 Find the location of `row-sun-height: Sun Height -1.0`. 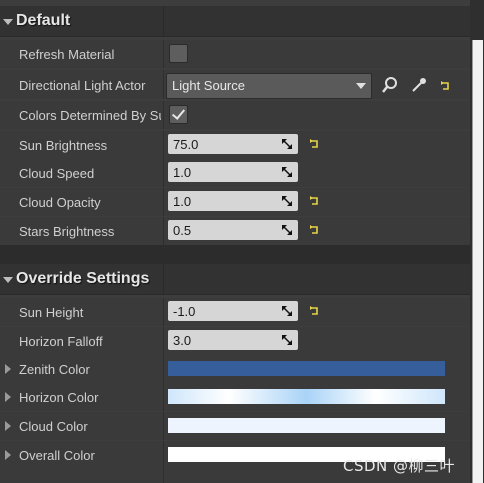

row-sun-height: Sun Height -1.0 is located at coordinates (235, 312).